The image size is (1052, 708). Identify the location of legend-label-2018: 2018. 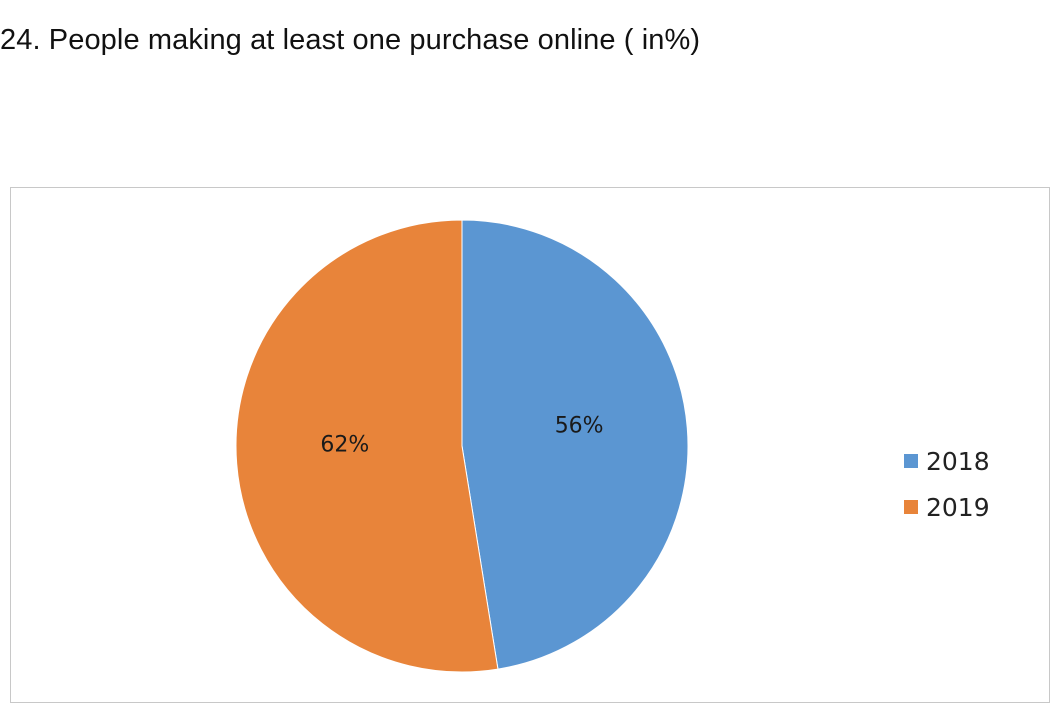
(958, 461).